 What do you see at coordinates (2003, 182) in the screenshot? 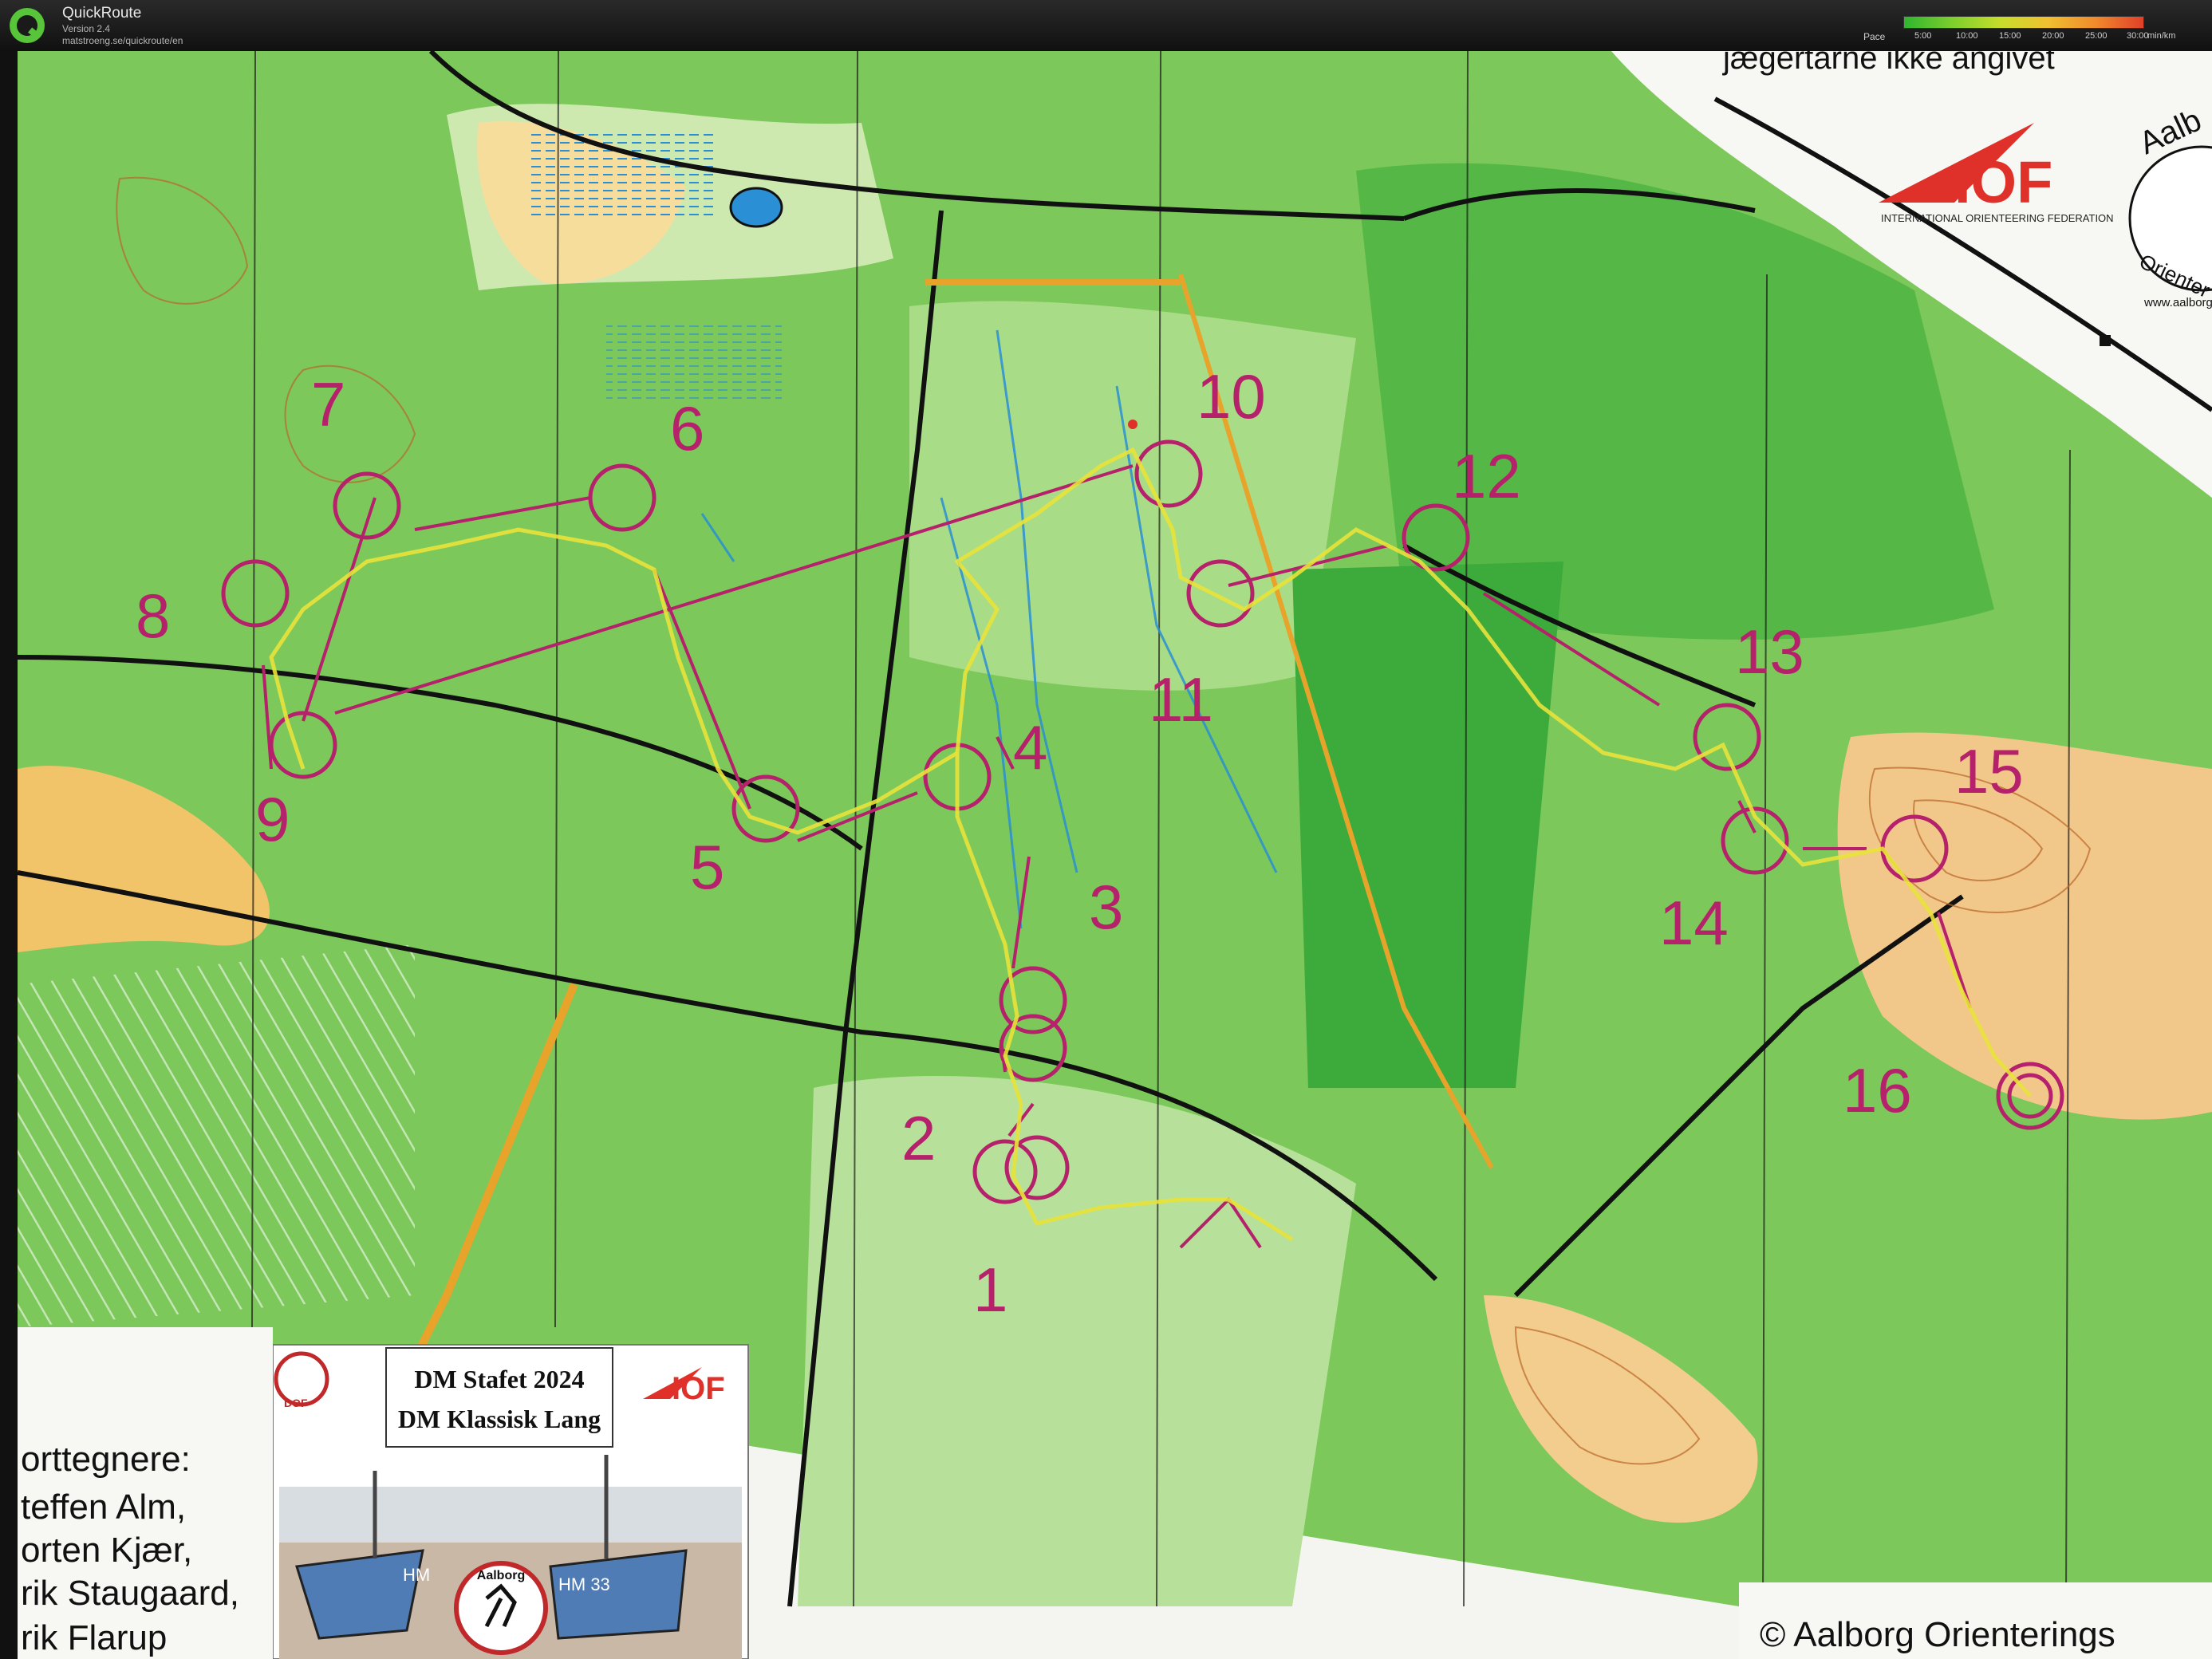
I see `iof-logo-text: IOF` at bounding box center [2003, 182].